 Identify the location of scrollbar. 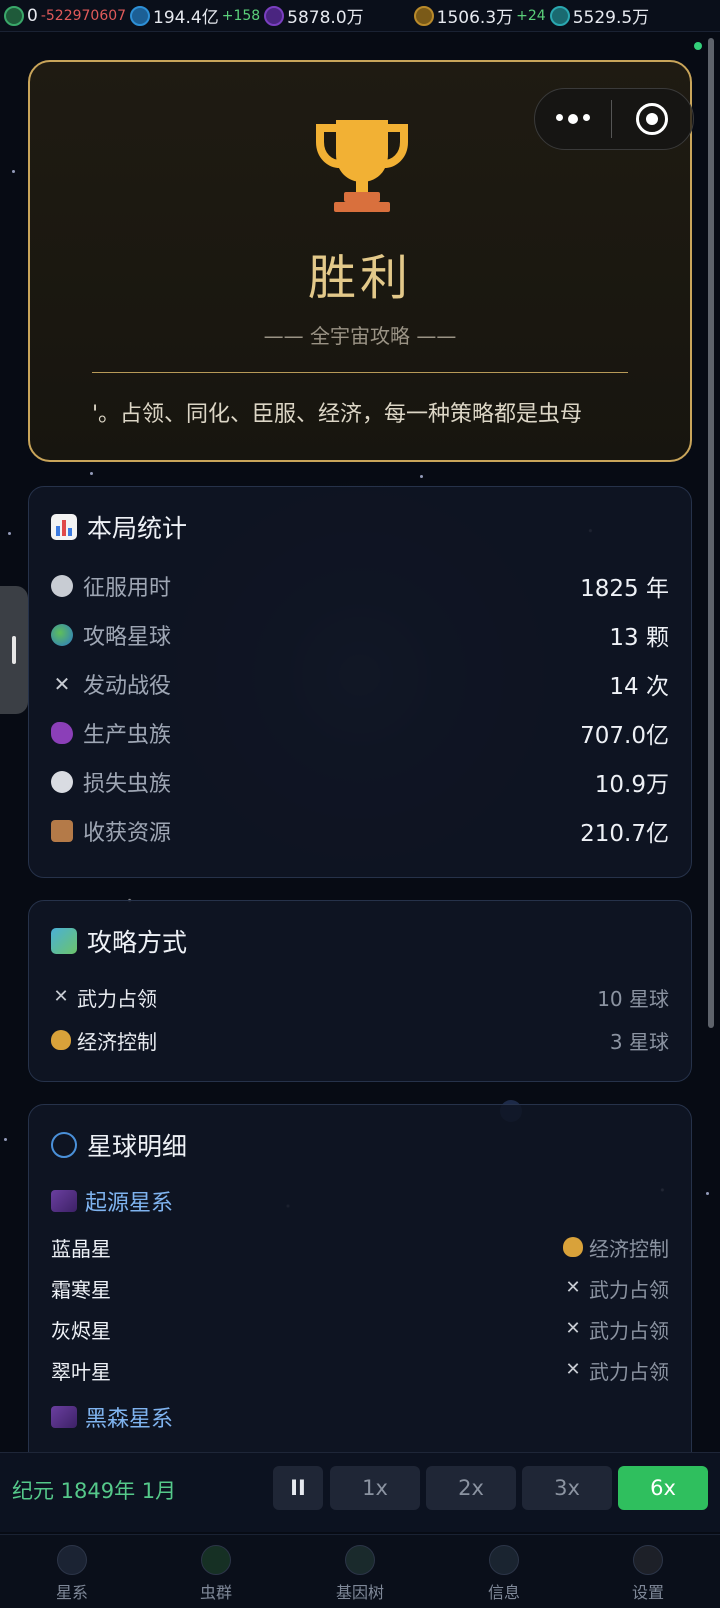
(711, 533).